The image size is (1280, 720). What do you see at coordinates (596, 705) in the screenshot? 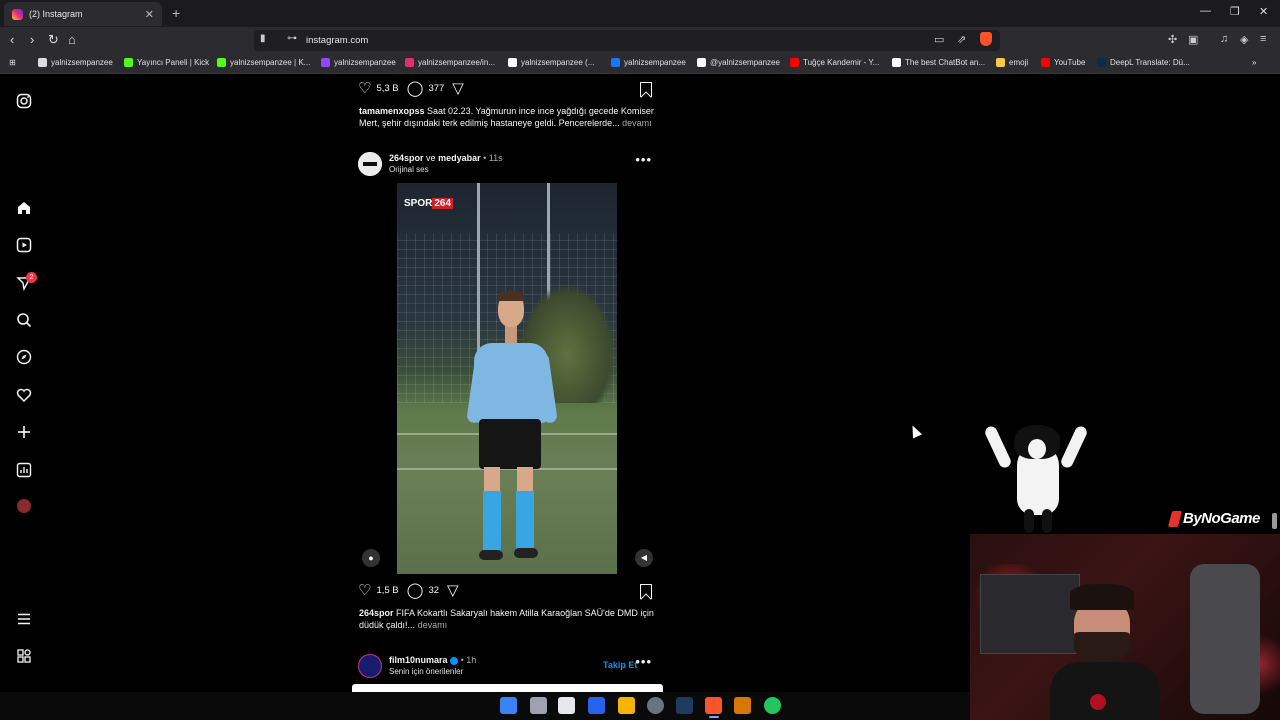
I see `store-icon` at bounding box center [596, 705].